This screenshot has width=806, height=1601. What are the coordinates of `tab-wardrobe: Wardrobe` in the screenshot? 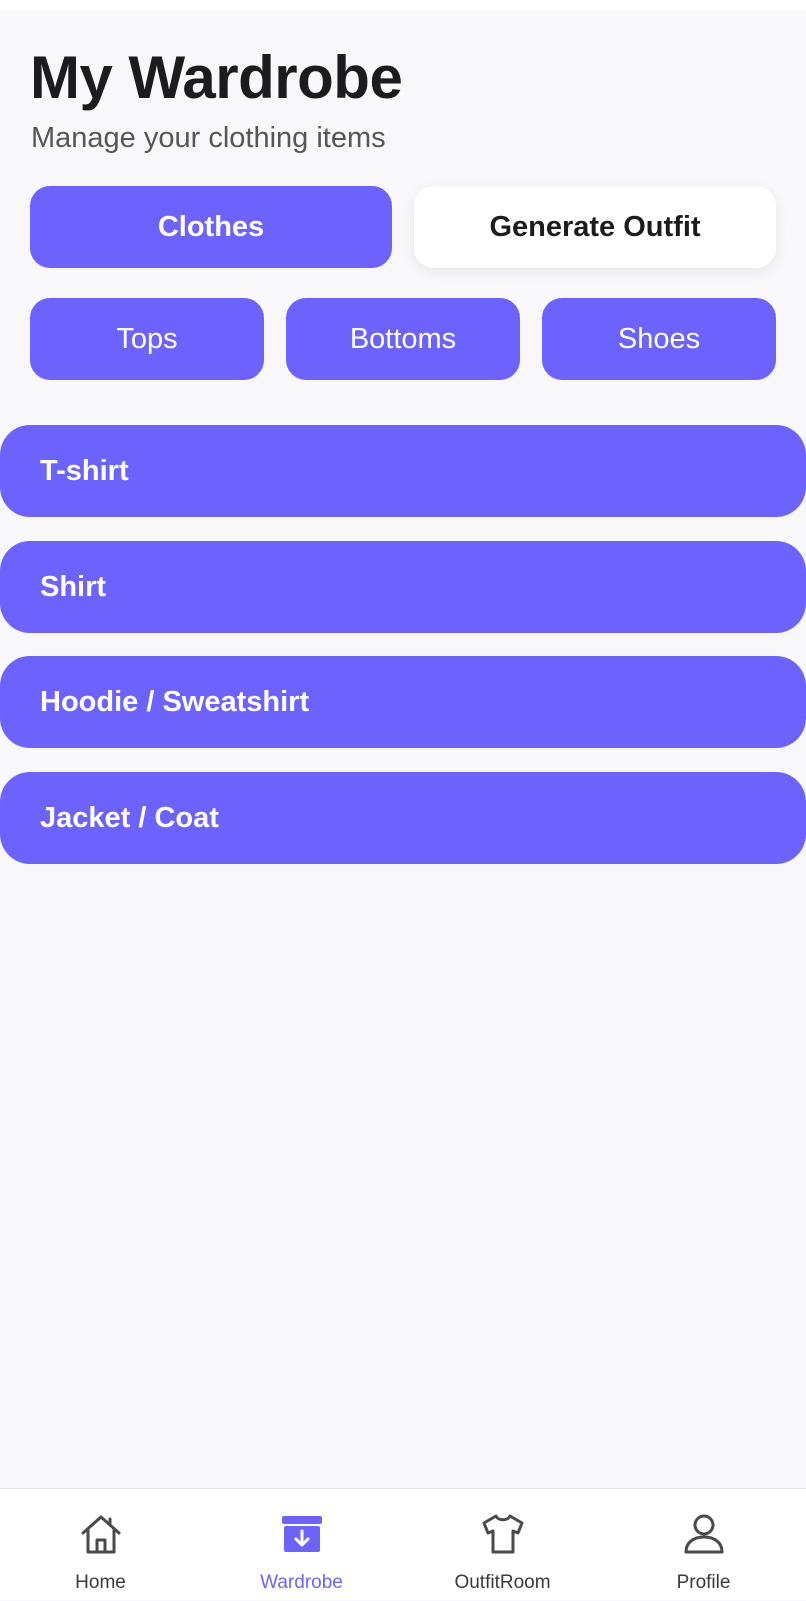 It's located at (301, 1545).